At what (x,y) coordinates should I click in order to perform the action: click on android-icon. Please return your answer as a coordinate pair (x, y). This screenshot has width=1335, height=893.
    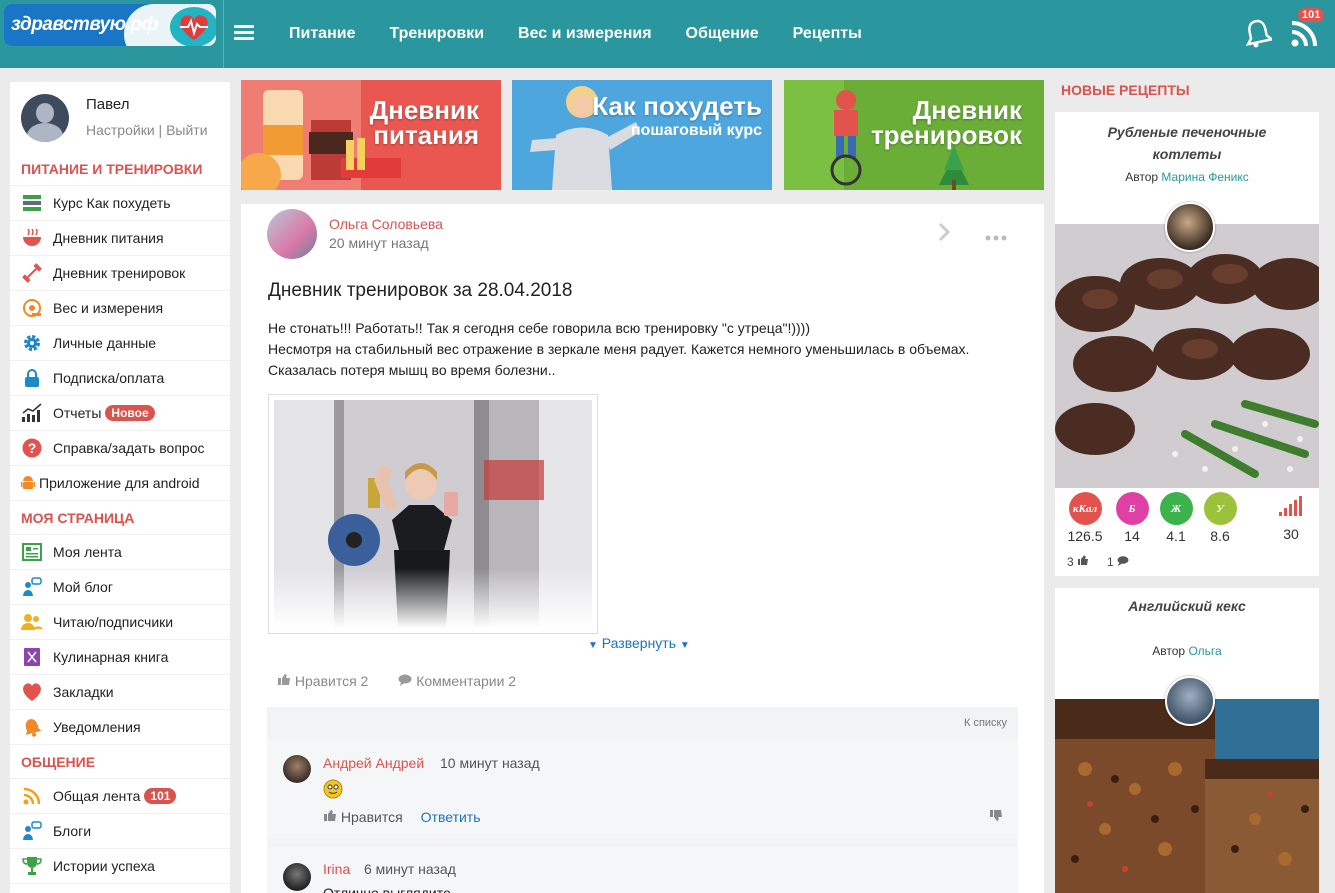
    Looking at the image, I should click on (28, 483).